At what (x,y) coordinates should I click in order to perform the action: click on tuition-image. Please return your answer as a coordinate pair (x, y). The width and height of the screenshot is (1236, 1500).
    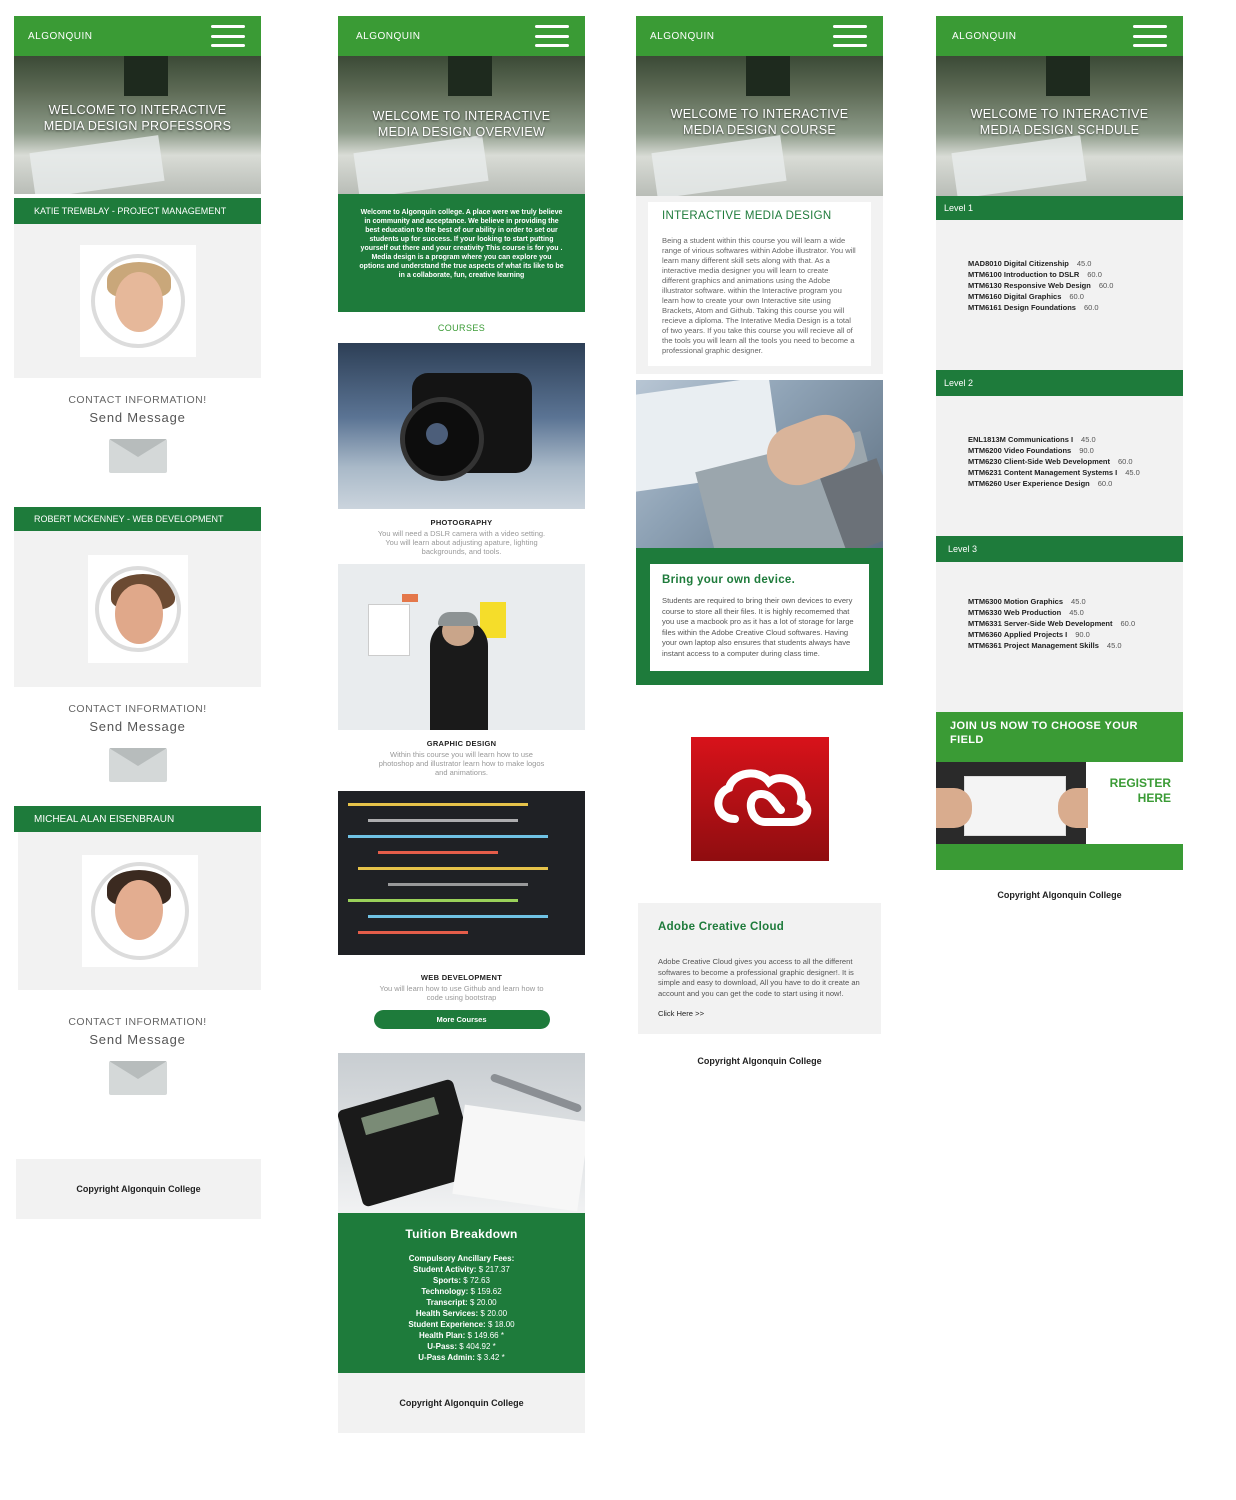
    Looking at the image, I should click on (461, 1133).